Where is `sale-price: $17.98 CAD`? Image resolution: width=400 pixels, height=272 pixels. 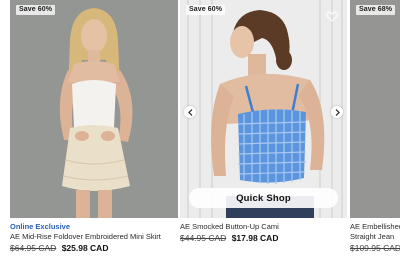
sale-price: $17.98 CAD is located at coordinates (255, 238).